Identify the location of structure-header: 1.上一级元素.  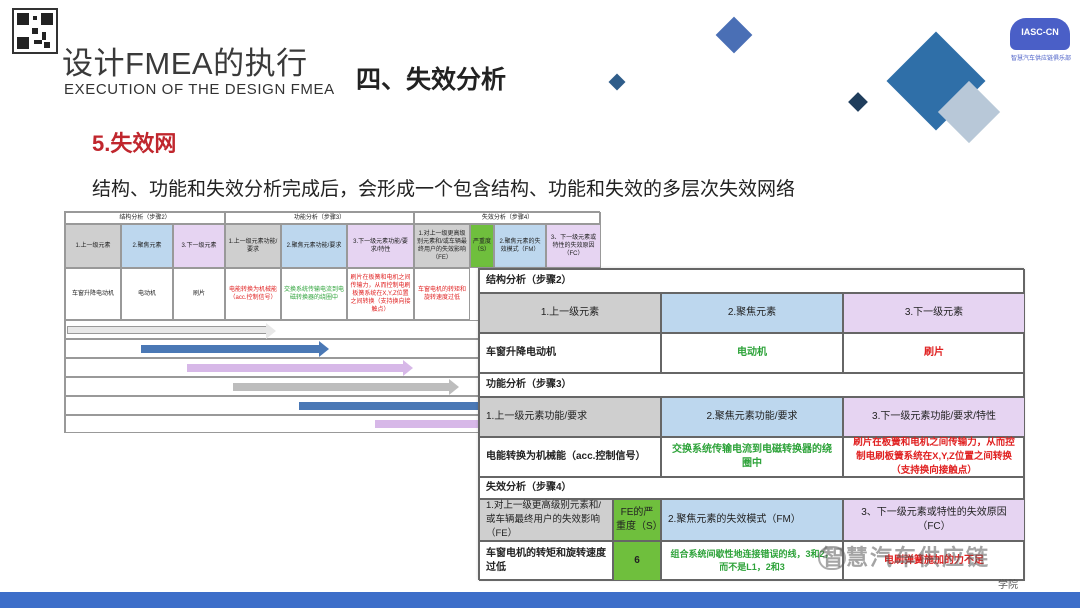
(570, 313).